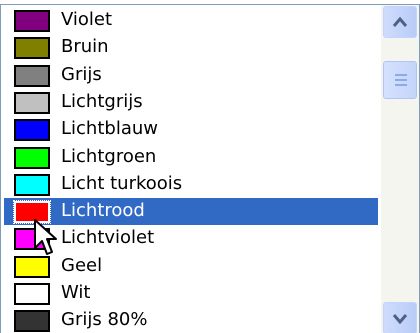 The height and width of the screenshot is (333, 420). Describe the element at coordinates (87, 19) in the screenshot. I see `list-item-label: Violet` at that location.